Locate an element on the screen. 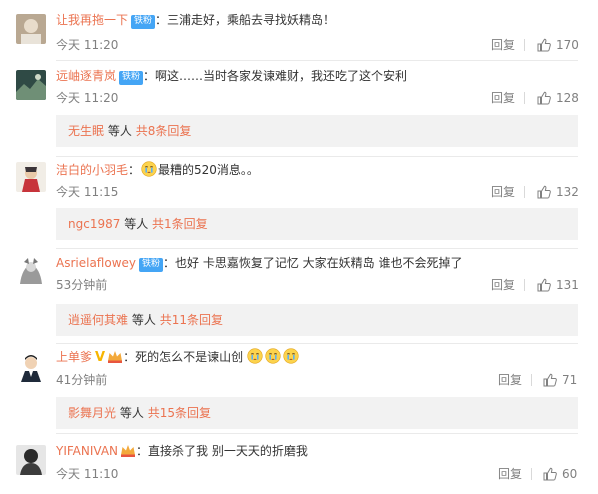 This screenshot has width=598, height=494. like-count: 170 is located at coordinates (567, 45).